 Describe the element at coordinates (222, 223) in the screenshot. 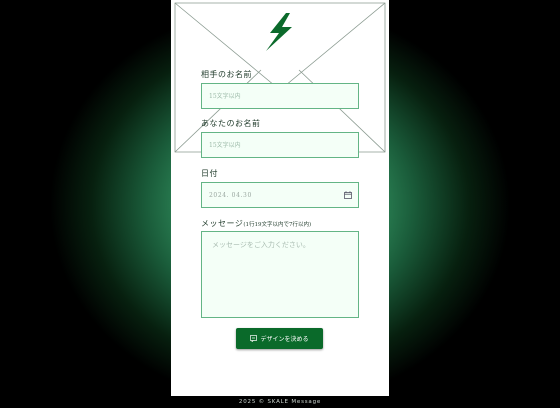

I see `message-label-text: メッセージ` at that location.